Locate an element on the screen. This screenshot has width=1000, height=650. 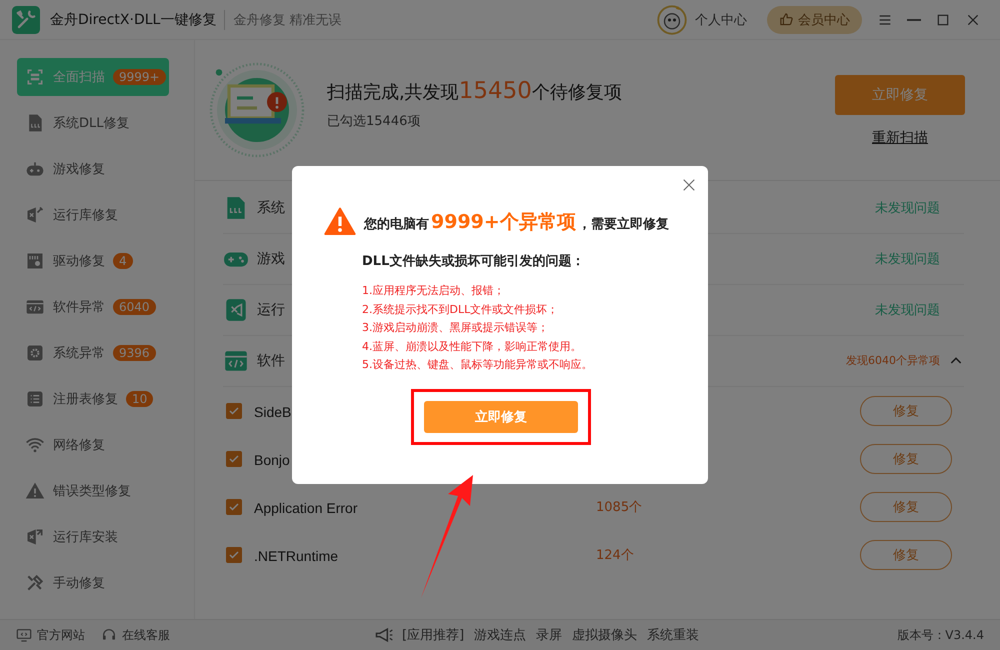
version-text: 版本号：V3.4.4 is located at coordinates (940, 635).